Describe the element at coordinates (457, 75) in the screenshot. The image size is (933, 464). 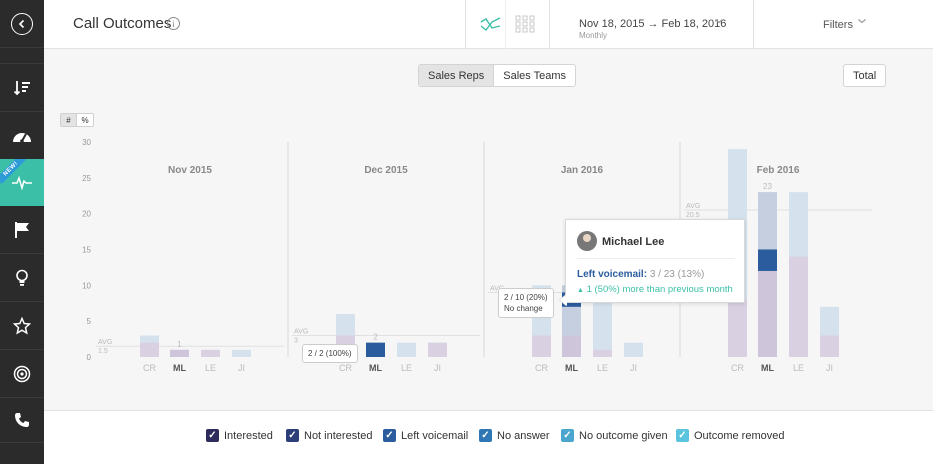
I see `tab-sales-reps: Sales Reps` at that location.